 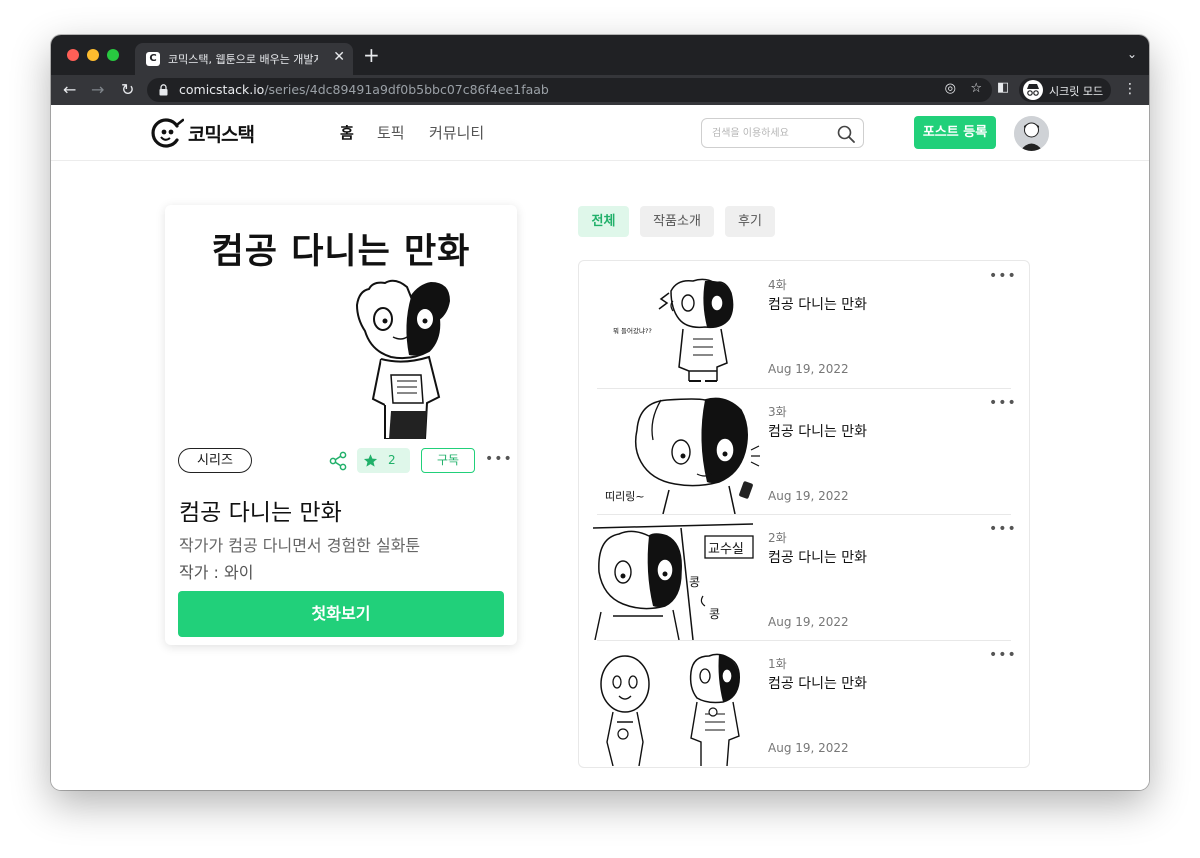 I want to click on search-icon, so click(x=846, y=134).